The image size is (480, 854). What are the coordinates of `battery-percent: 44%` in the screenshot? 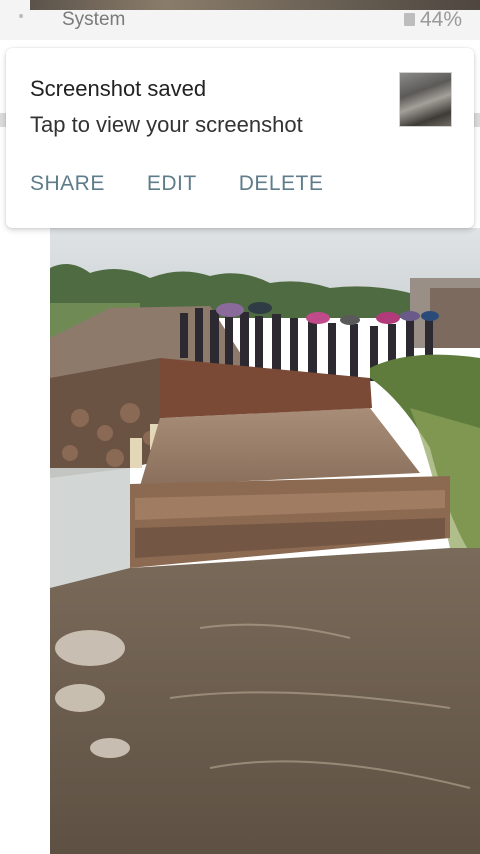 It's located at (441, 19).